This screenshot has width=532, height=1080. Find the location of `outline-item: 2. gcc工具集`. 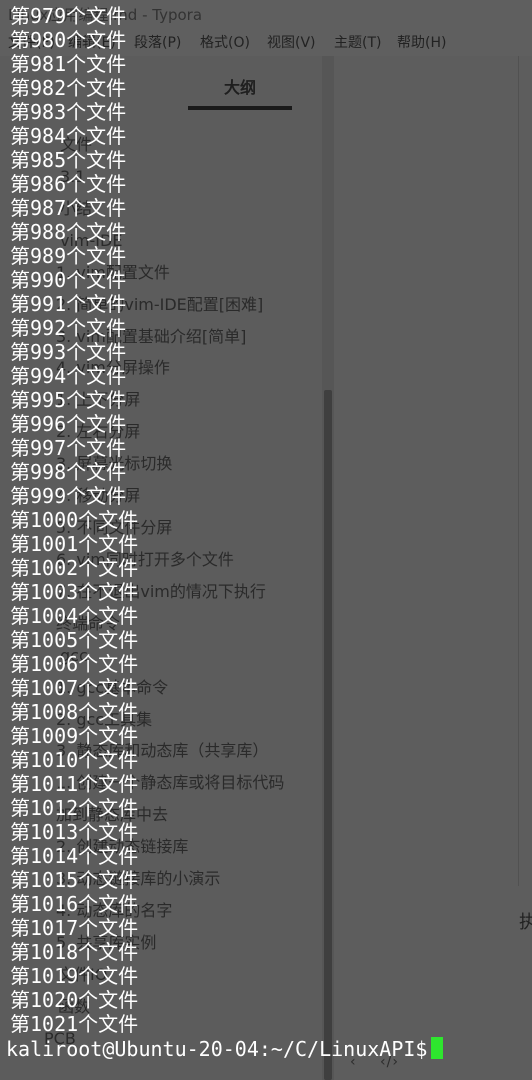

outline-item: 2. gcc工具集 is located at coordinates (104, 720).